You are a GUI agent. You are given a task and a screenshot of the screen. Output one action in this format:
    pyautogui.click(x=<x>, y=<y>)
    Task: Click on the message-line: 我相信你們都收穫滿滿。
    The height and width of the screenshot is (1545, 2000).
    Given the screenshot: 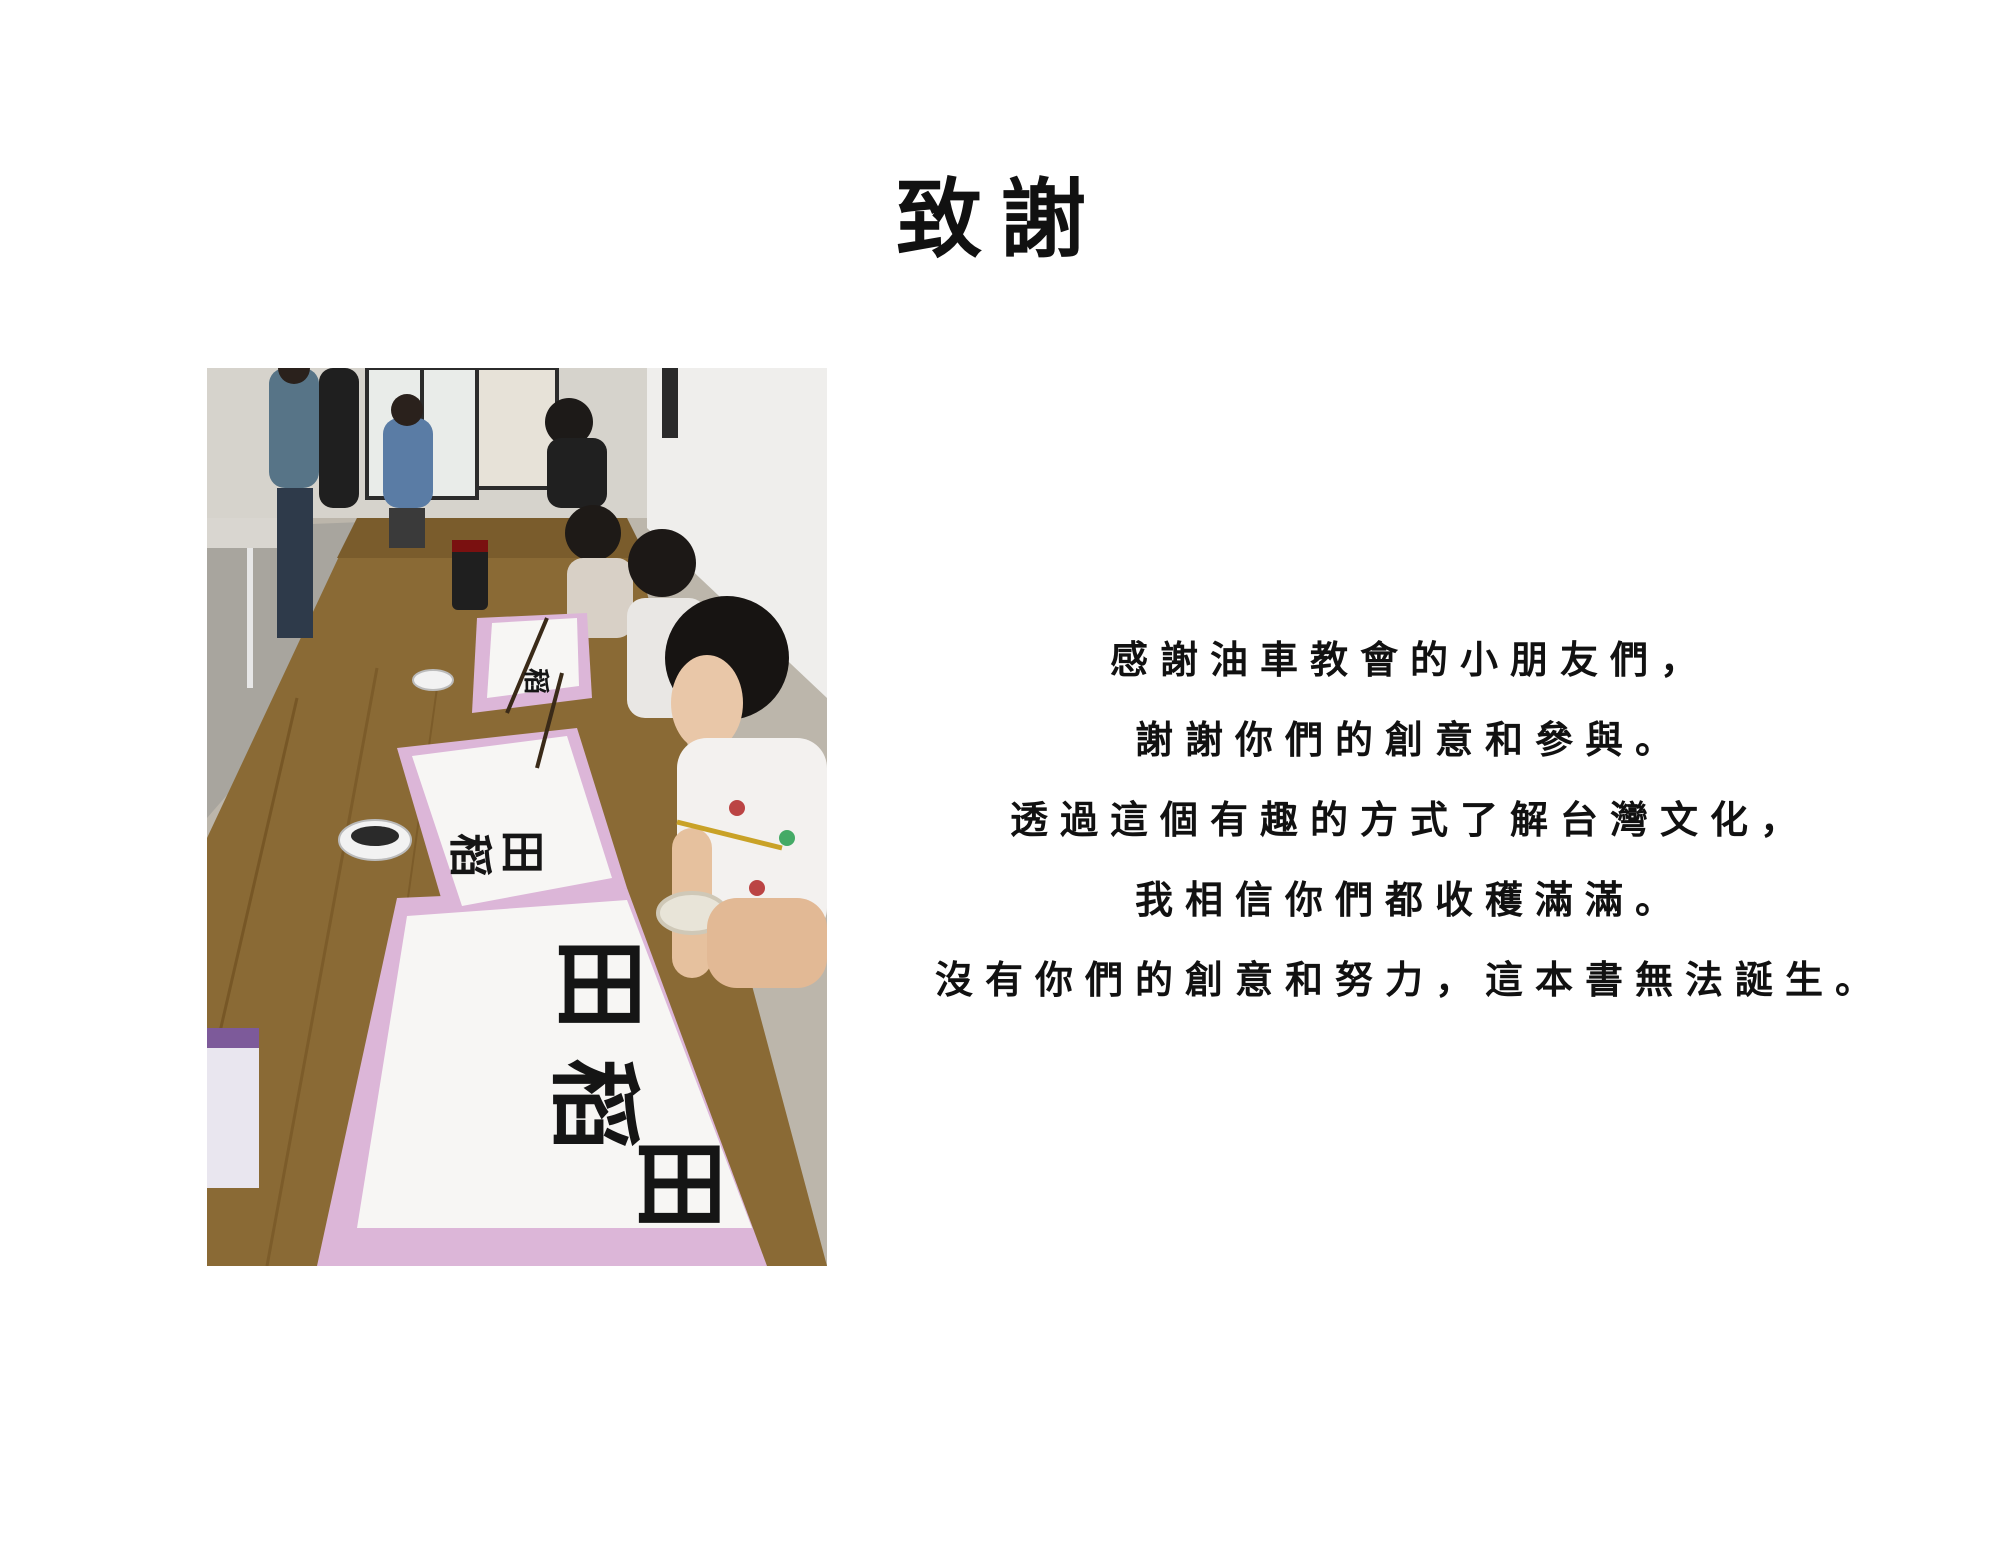 What is the action you would take?
    pyautogui.click(x=1409, y=899)
    